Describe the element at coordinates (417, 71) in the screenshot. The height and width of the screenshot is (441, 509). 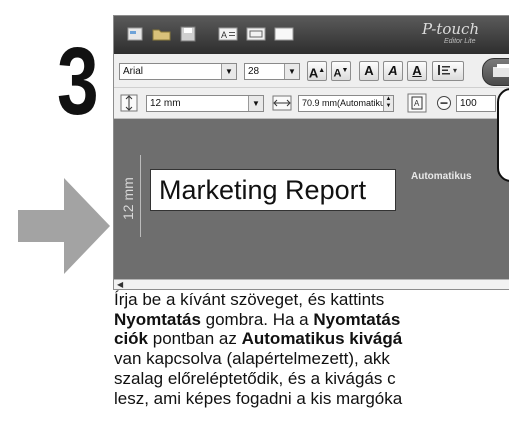
I see `underline-button: A` at that location.